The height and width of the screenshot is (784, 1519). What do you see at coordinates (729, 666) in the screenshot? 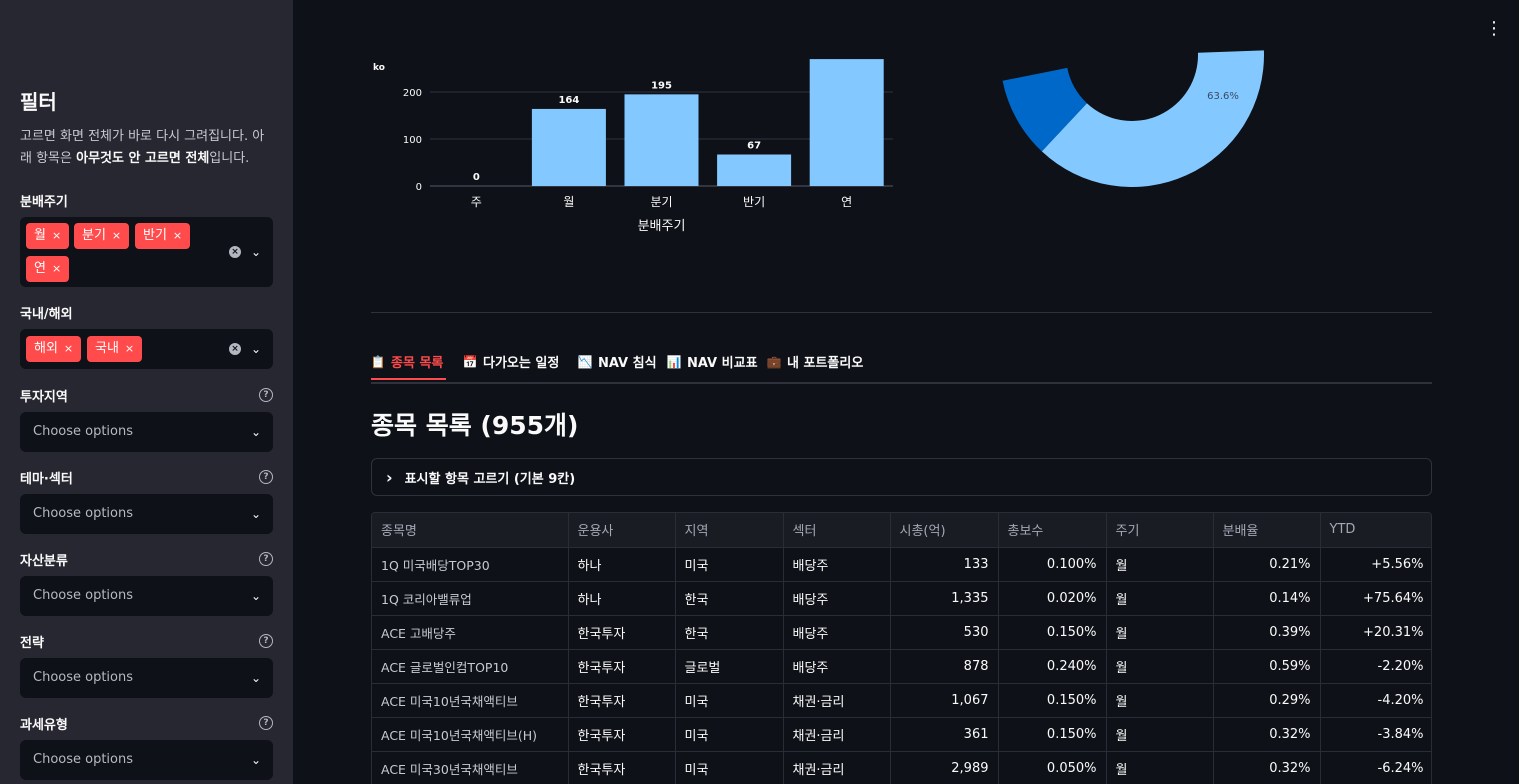
I see `table-cell: 글로벌` at bounding box center [729, 666].